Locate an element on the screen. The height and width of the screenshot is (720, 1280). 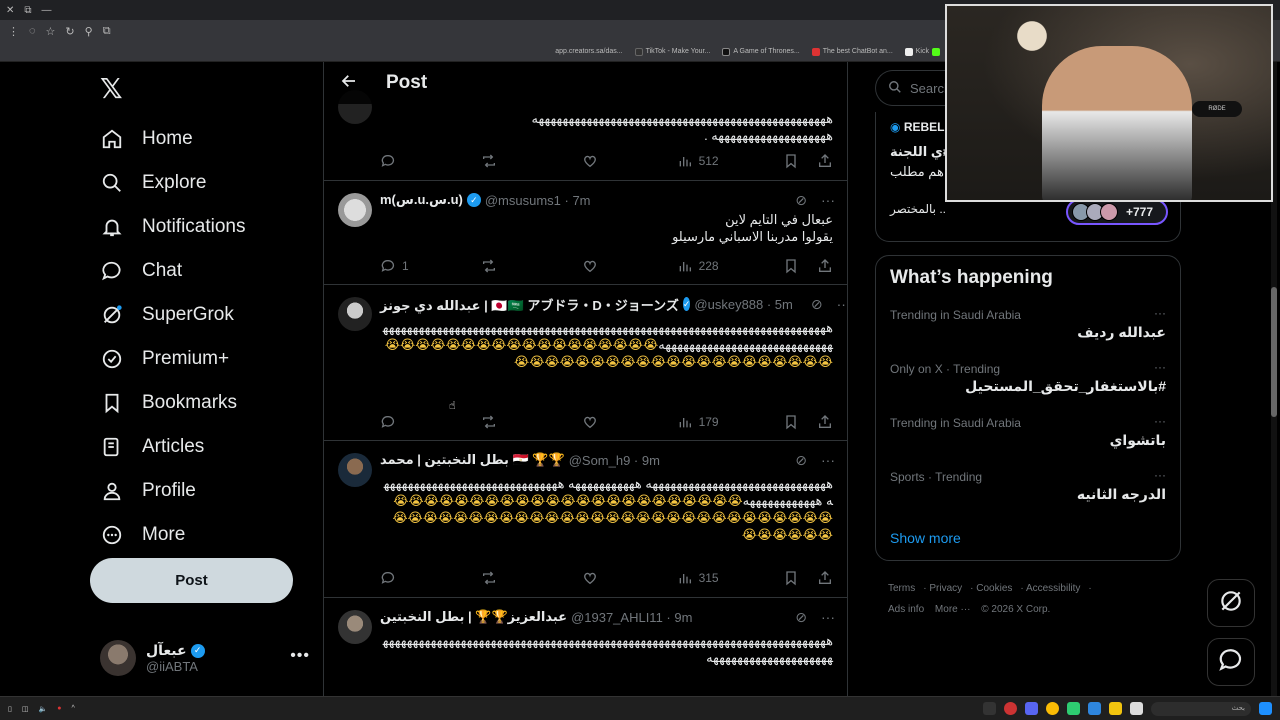
views-button: 179 is located at coordinates (730, 422).